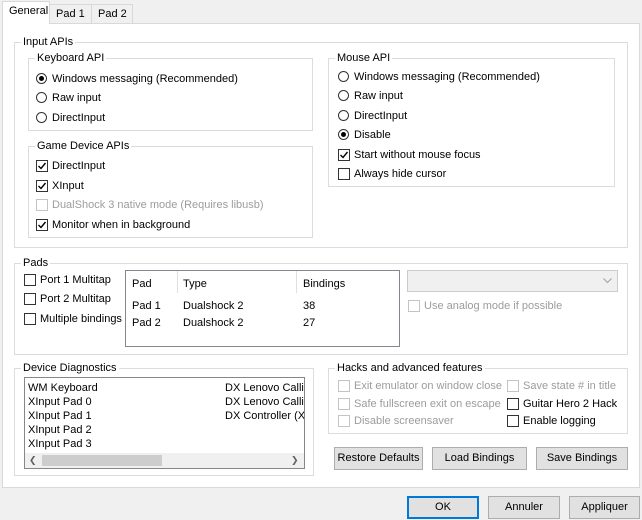  Describe the element at coordinates (164, 460) in the screenshot. I see `horizontal-scrollbar: ❮ ❯` at that location.